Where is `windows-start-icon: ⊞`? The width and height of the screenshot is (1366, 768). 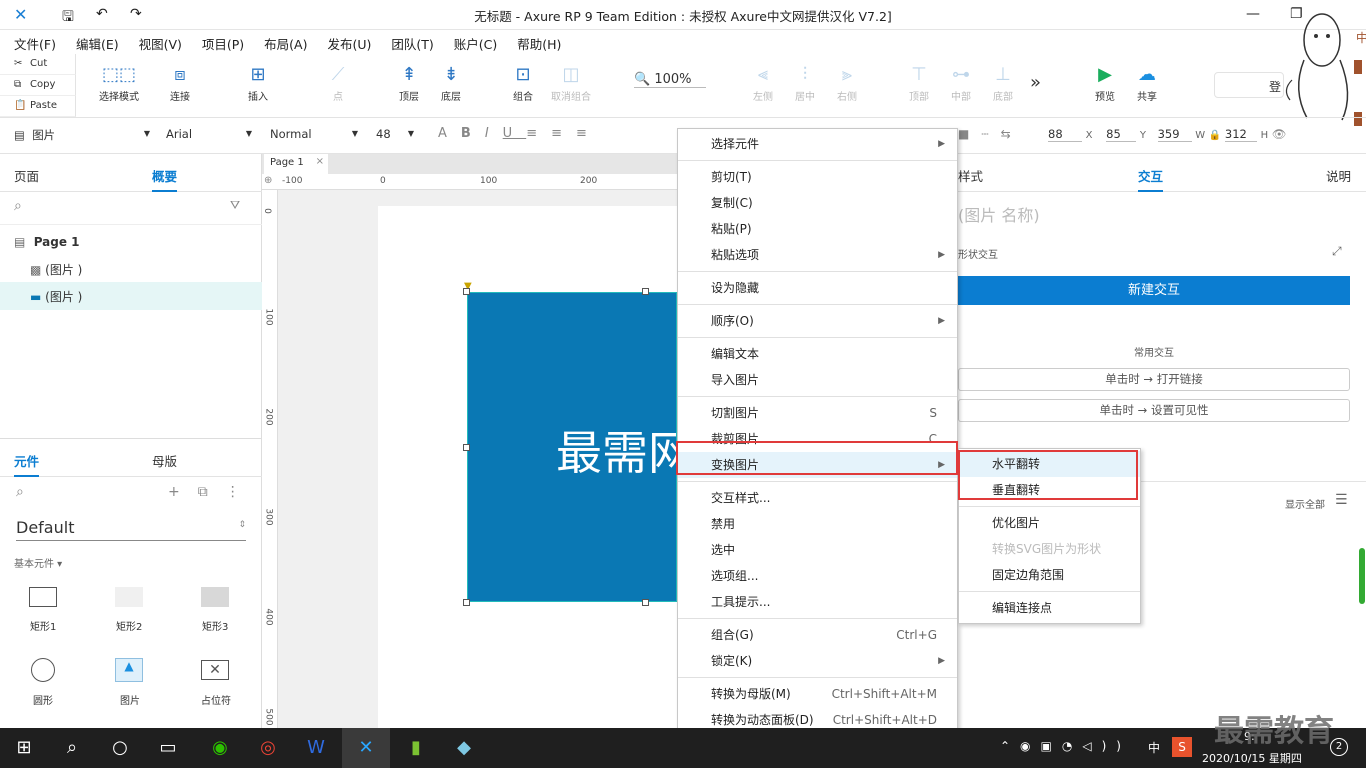 windows-start-icon: ⊞ is located at coordinates (24, 748).